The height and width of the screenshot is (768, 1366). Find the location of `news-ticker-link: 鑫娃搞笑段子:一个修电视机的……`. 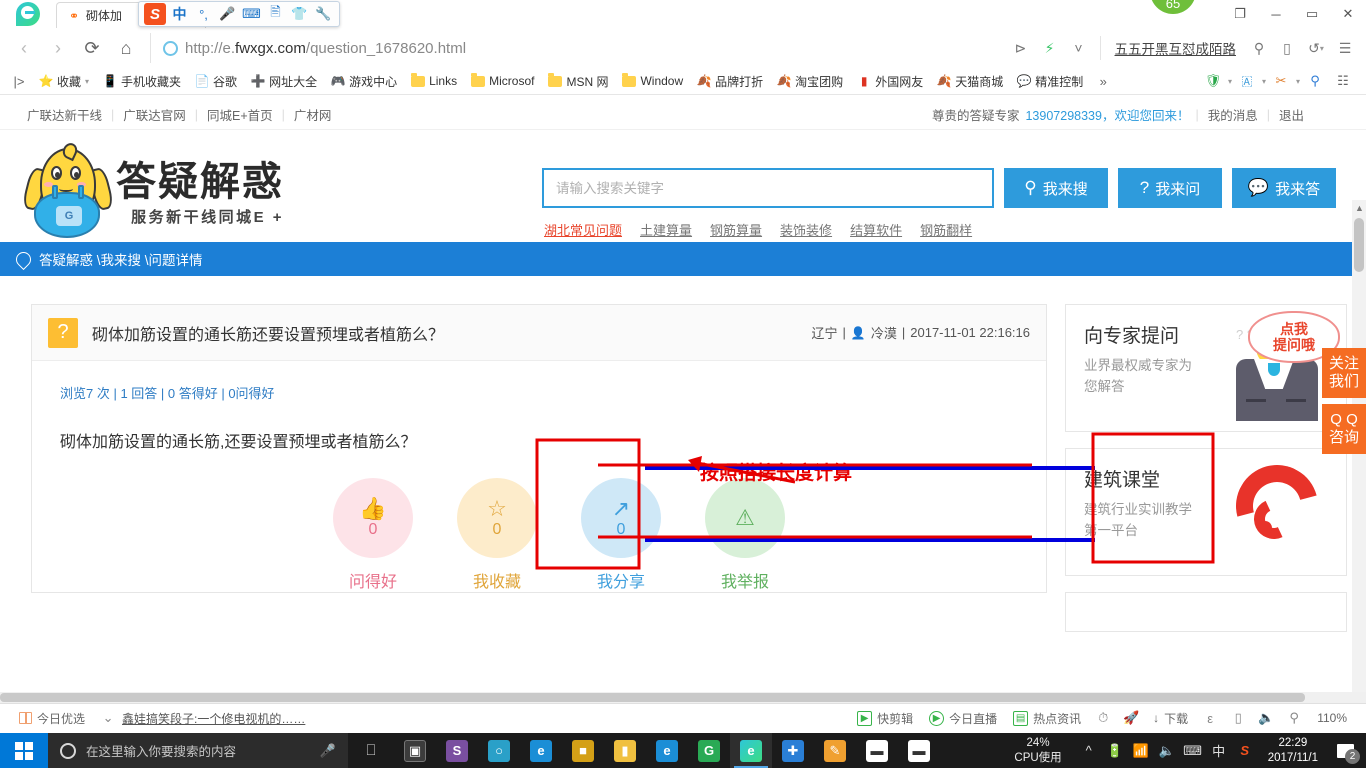

news-ticker-link: 鑫娃搞笑段子:一个修电视机的…… is located at coordinates (213, 718).